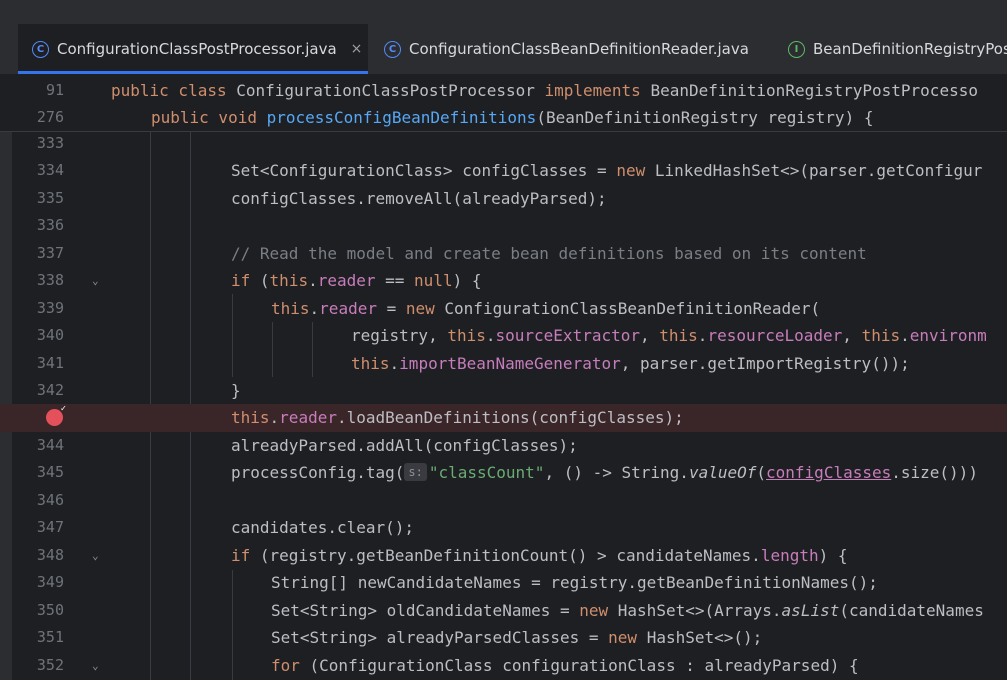 This screenshot has width=1007, height=680. What do you see at coordinates (503, 144) in the screenshot?
I see `code-line: 333` at bounding box center [503, 144].